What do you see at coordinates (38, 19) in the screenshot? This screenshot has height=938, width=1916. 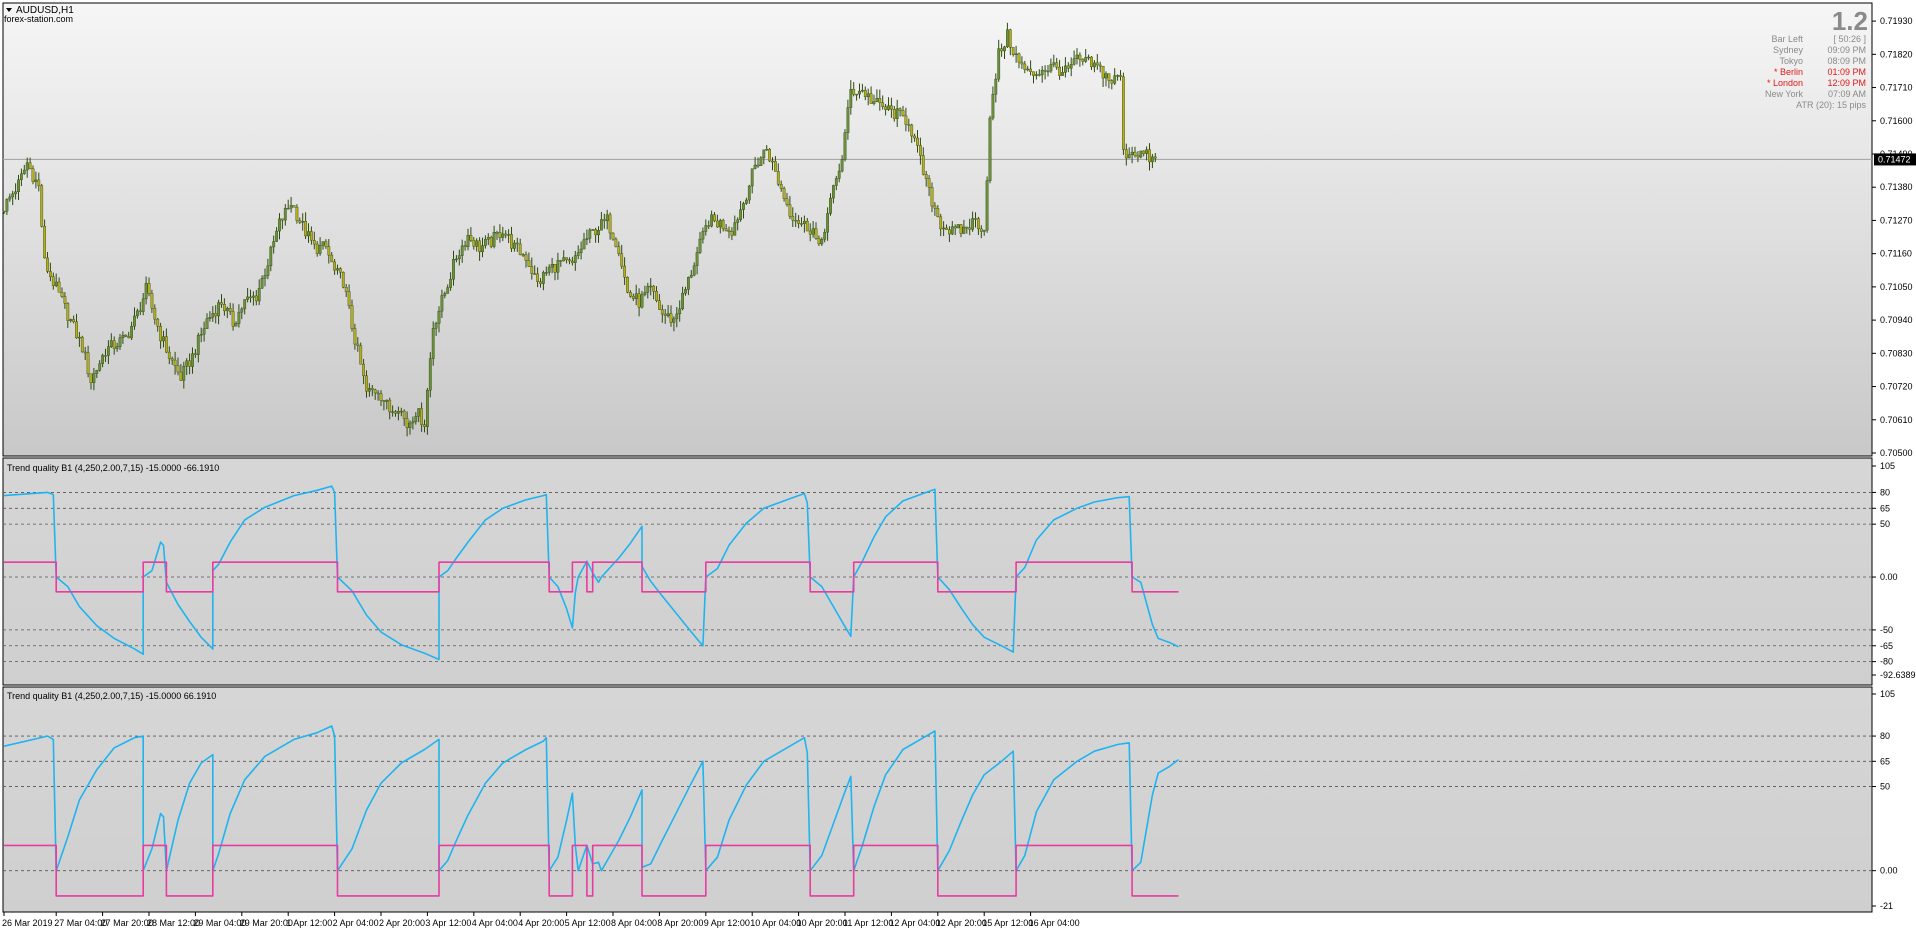 I see `watermark-text: forex-station.com` at bounding box center [38, 19].